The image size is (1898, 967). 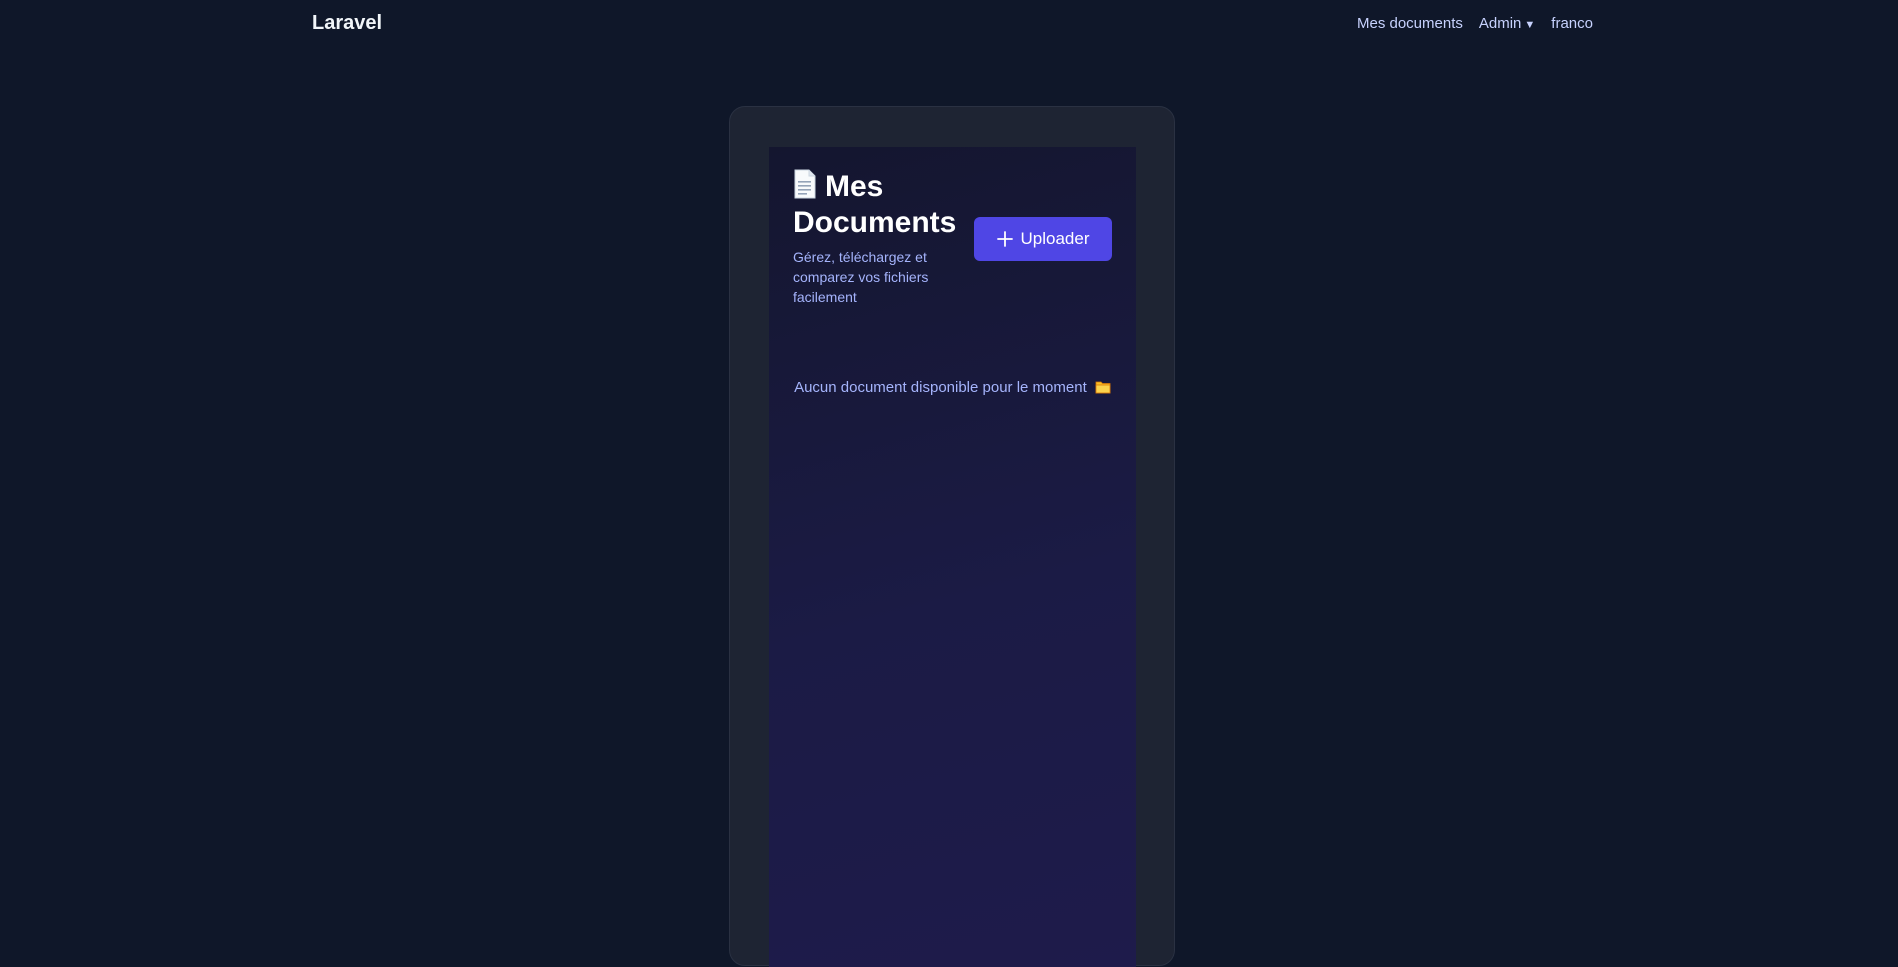 I want to click on chevron-down-icon: ▼, so click(x=1530, y=25).